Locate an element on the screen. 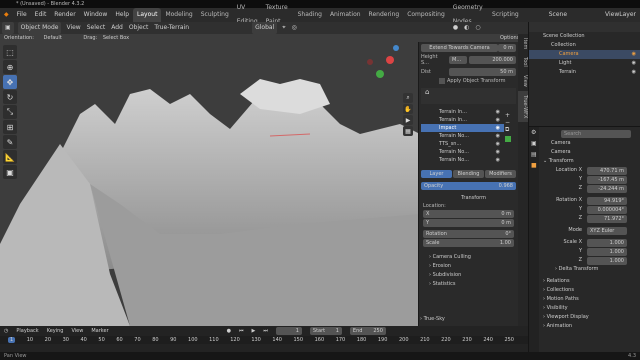 The width and height of the screenshot is (640, 360). mode-dropdown: XYZ Euler is located at coordinates (607, 230).